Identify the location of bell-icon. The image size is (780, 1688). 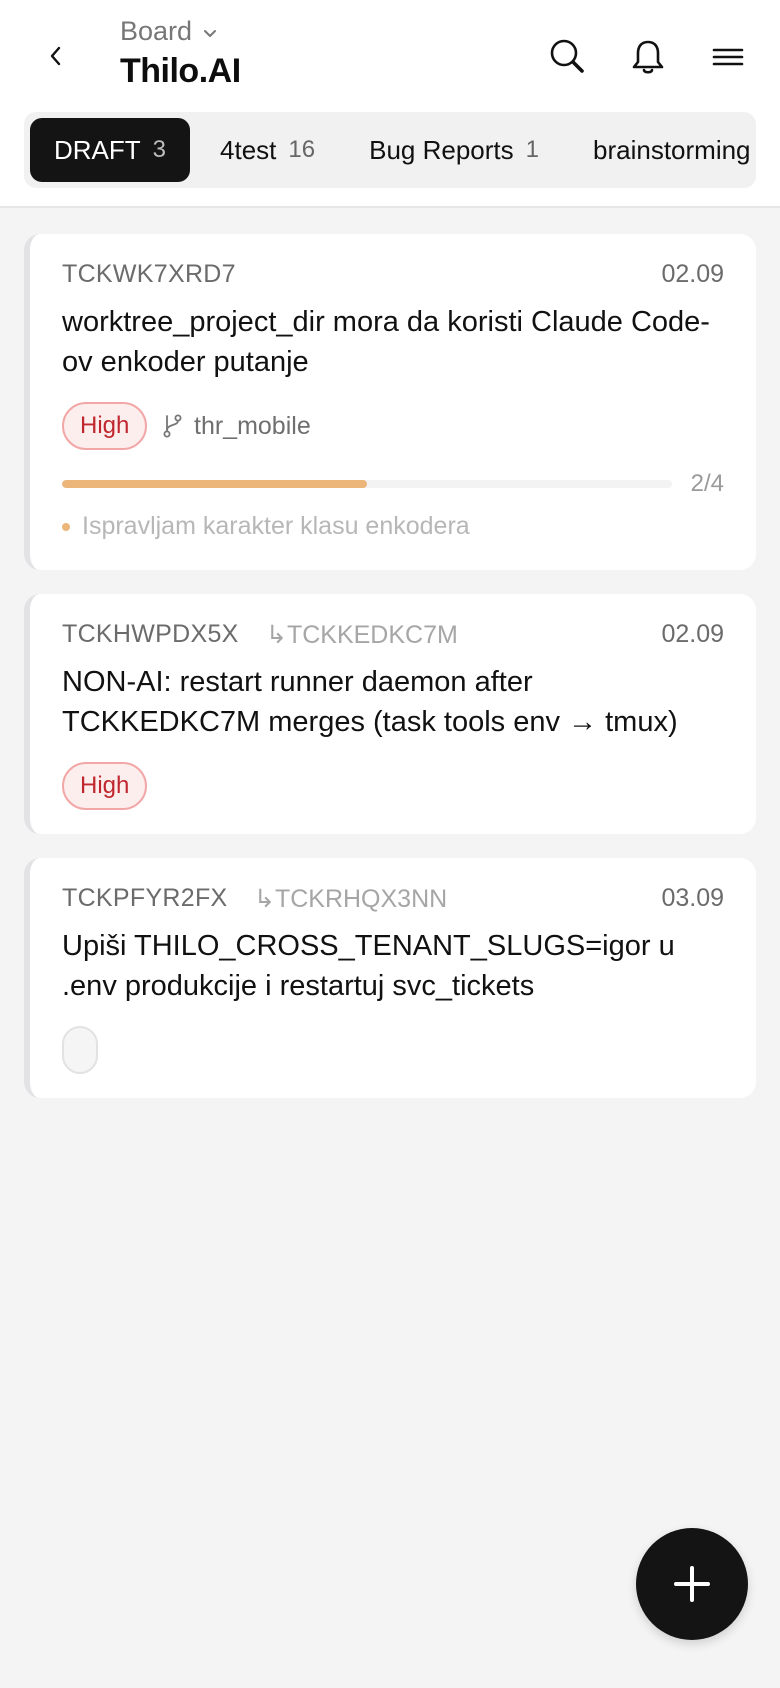
(648, 57).